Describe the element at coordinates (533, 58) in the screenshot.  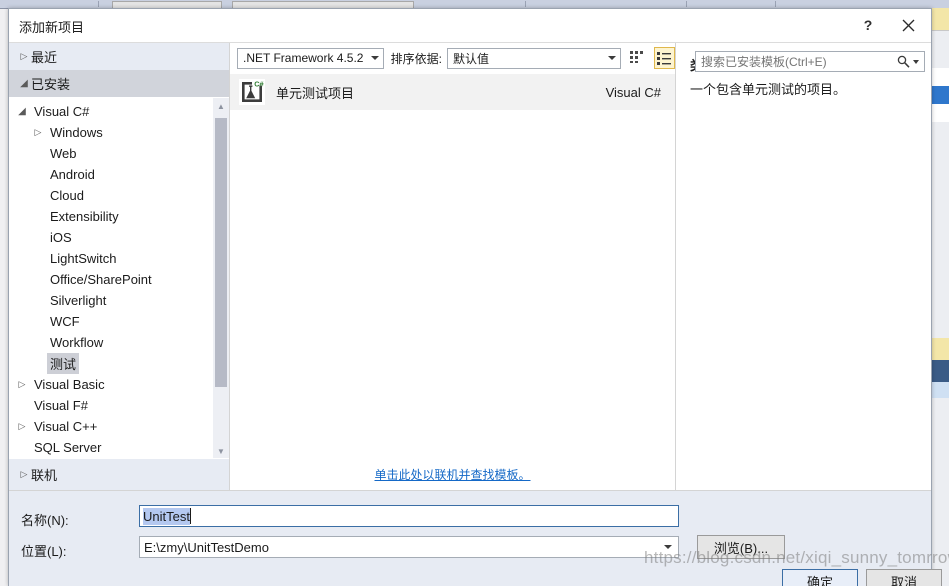
I see `sort-by-dropdown: 默认值` at that location.